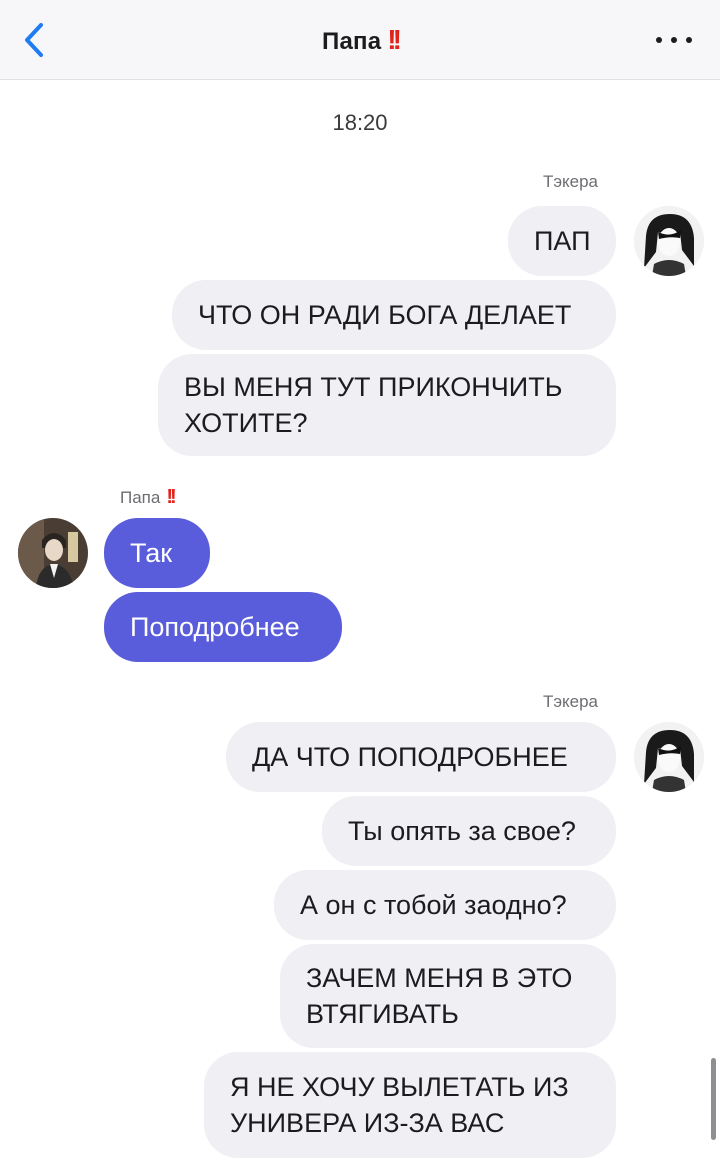 The image size is (720, 1174). I want to click on message-bubble-outgoing: ЧТО ОН РАДИ БОГА ДЕЛАЕТ, so click(394, 315).